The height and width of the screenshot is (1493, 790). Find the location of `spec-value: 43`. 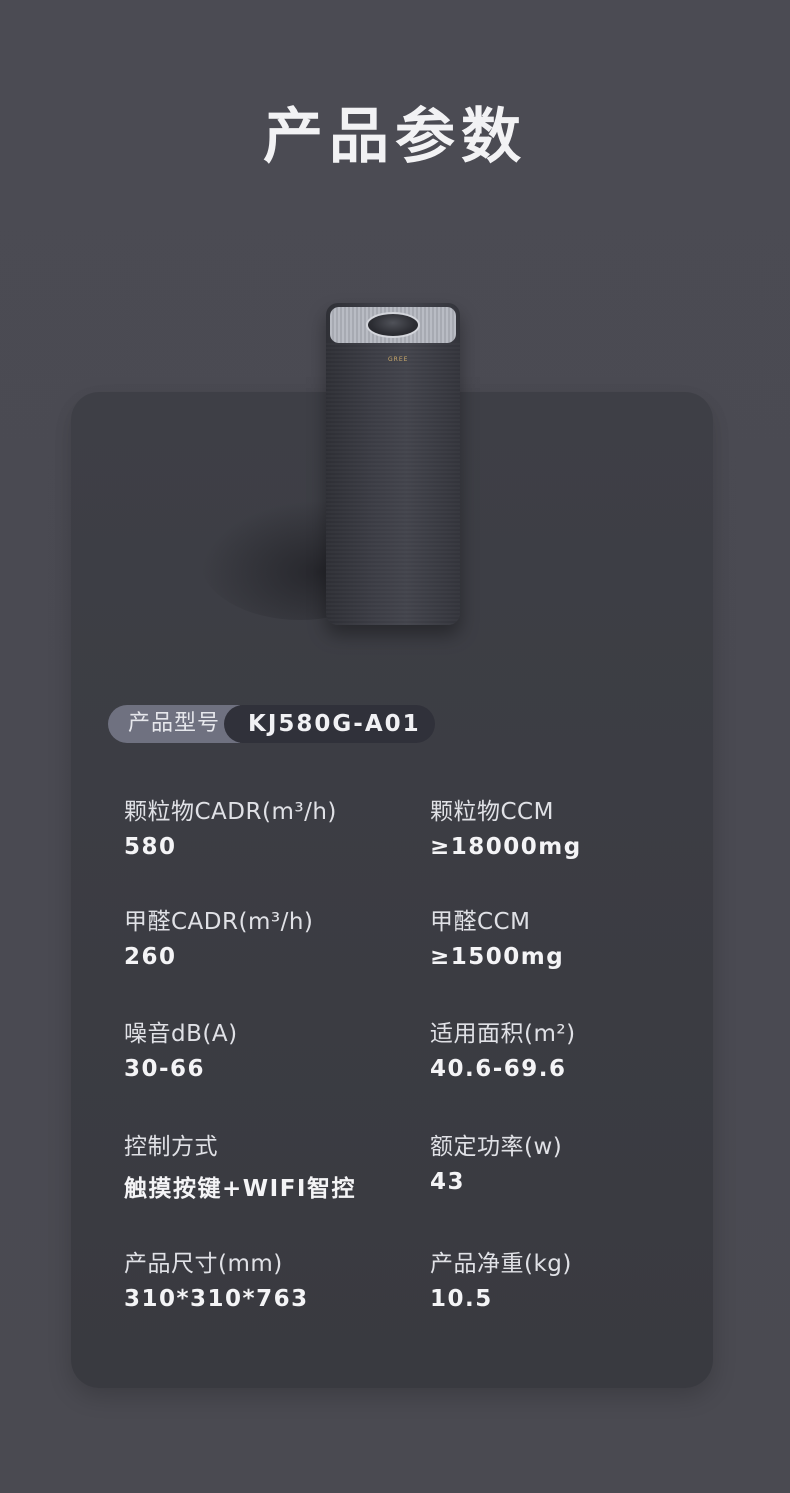

spec-value: 43 is located at coordinates (448, 1182).